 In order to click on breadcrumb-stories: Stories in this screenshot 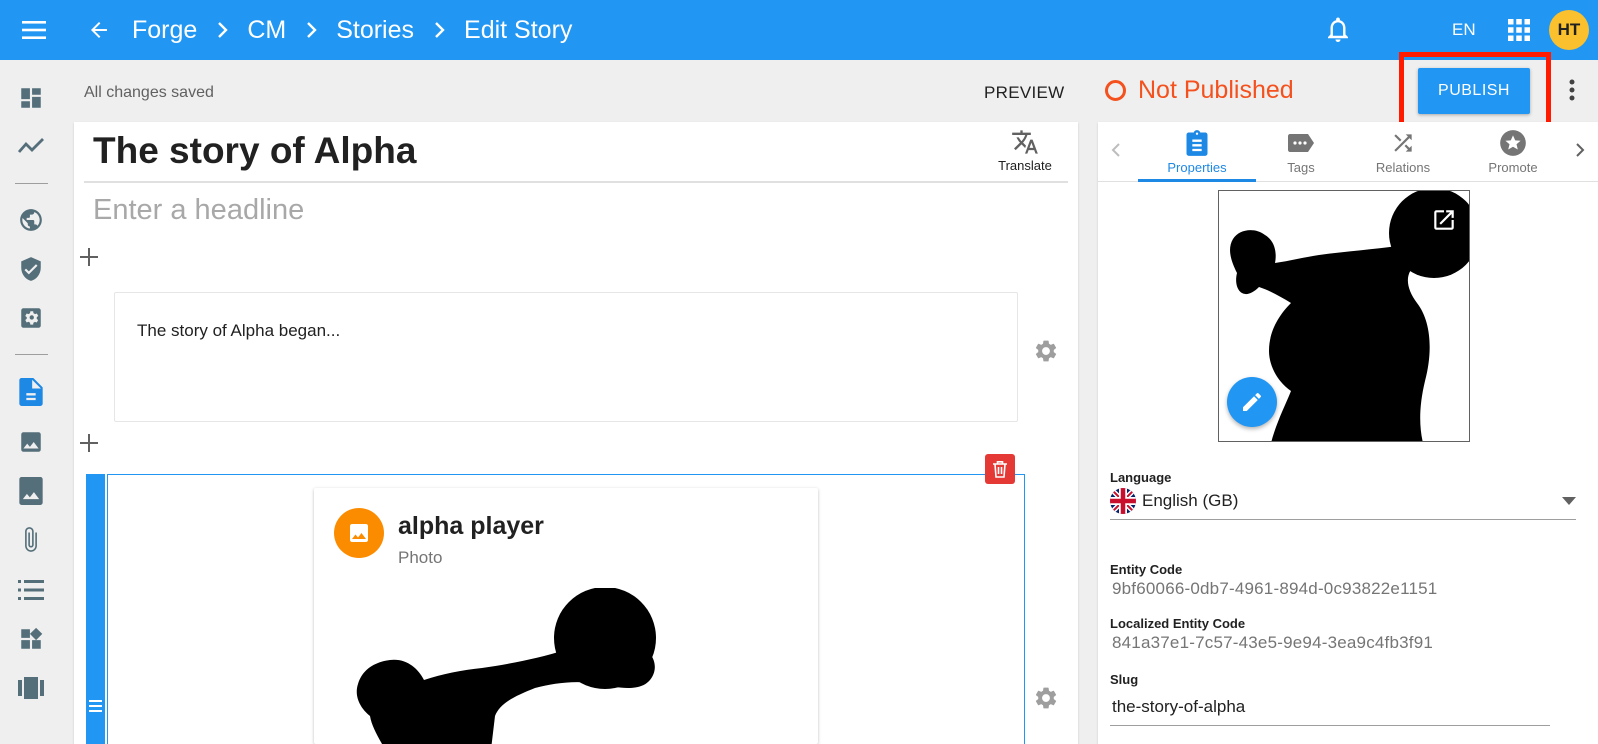, I will do `click(375, 30)`.